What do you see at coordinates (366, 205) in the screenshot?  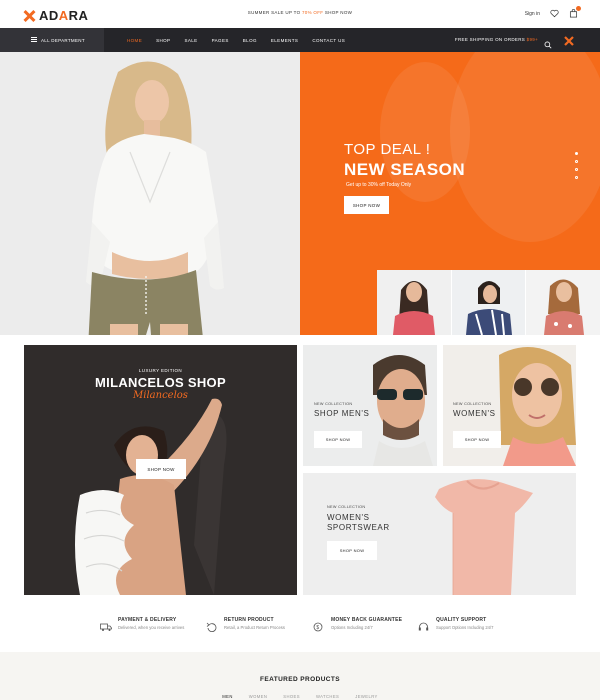 I see `hero-shop-now-button: SHOP NOW` at bounding box center [366, 205].